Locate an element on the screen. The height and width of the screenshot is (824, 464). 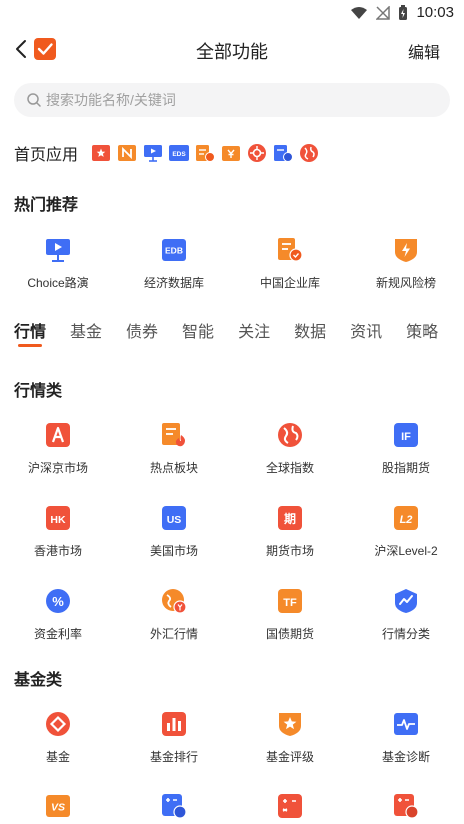
quotes-item-label: 期货市场 is located at coordinates (289, 551).